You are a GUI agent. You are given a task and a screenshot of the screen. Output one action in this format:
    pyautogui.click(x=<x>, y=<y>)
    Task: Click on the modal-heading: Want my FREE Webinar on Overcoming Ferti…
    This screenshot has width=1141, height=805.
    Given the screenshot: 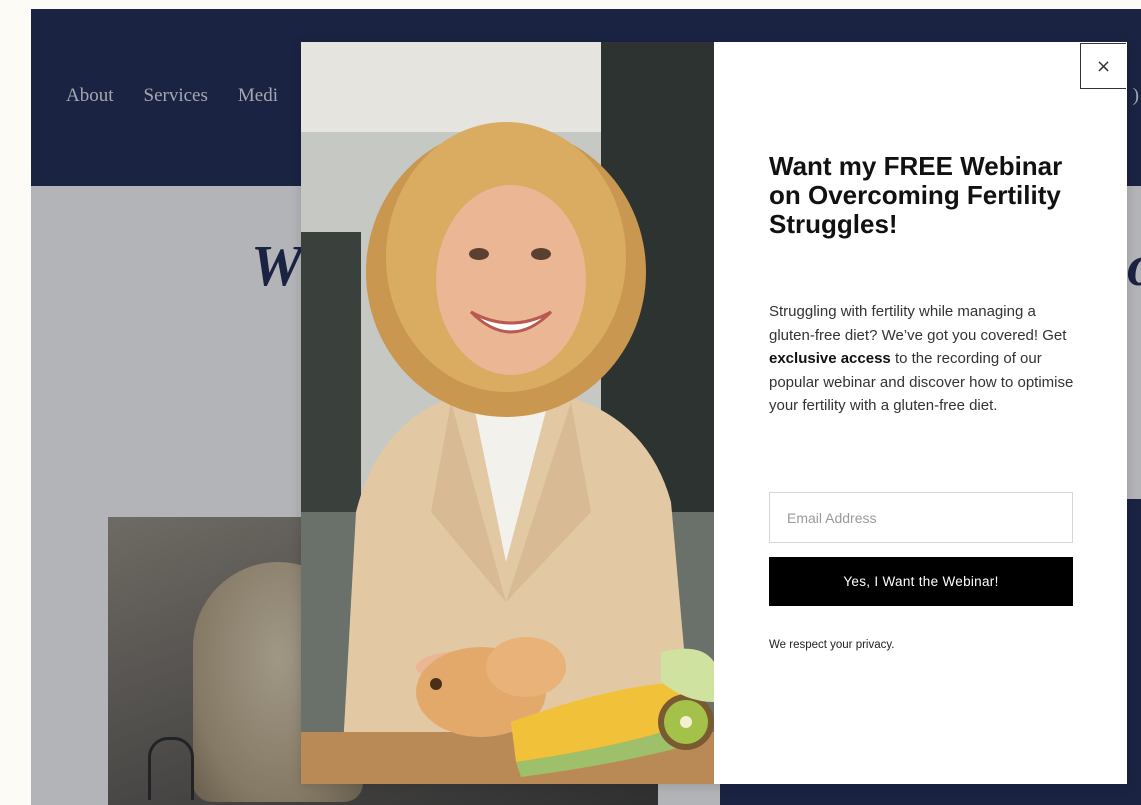 What is the action you would take?
    pyautogui.click(x=916, y=195)
    